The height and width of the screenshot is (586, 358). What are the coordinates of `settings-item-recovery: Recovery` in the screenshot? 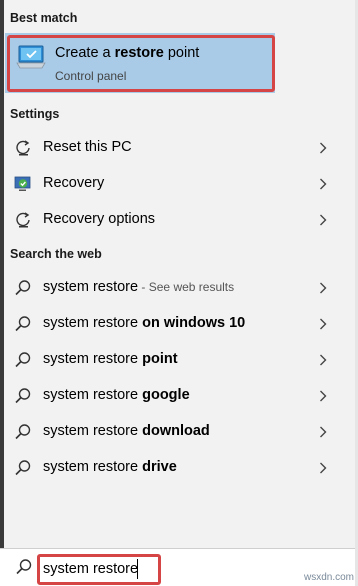 It's located at (169, 184).